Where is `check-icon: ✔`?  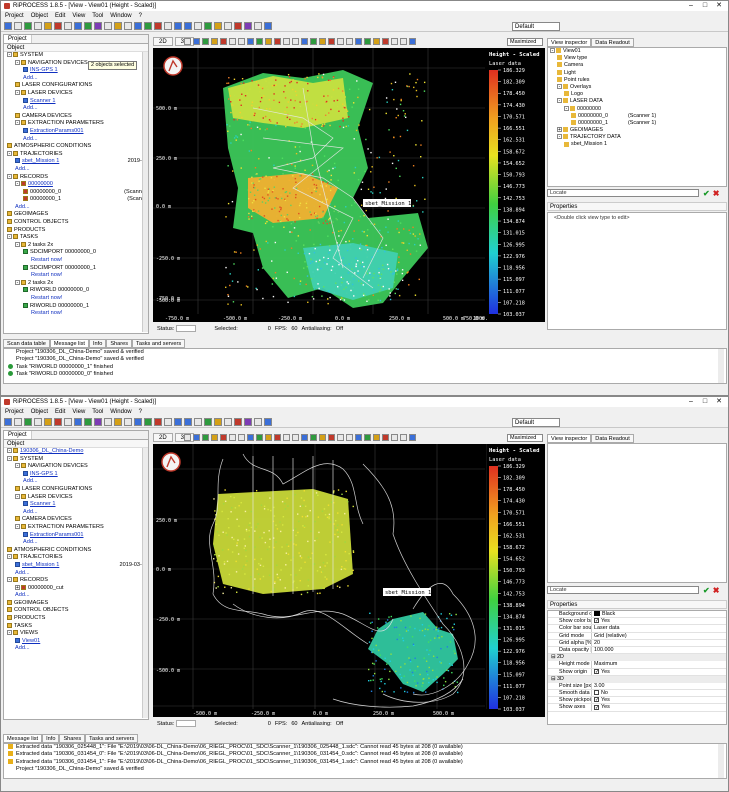
check-icon: ✔ is located at coordinates (706, 193).